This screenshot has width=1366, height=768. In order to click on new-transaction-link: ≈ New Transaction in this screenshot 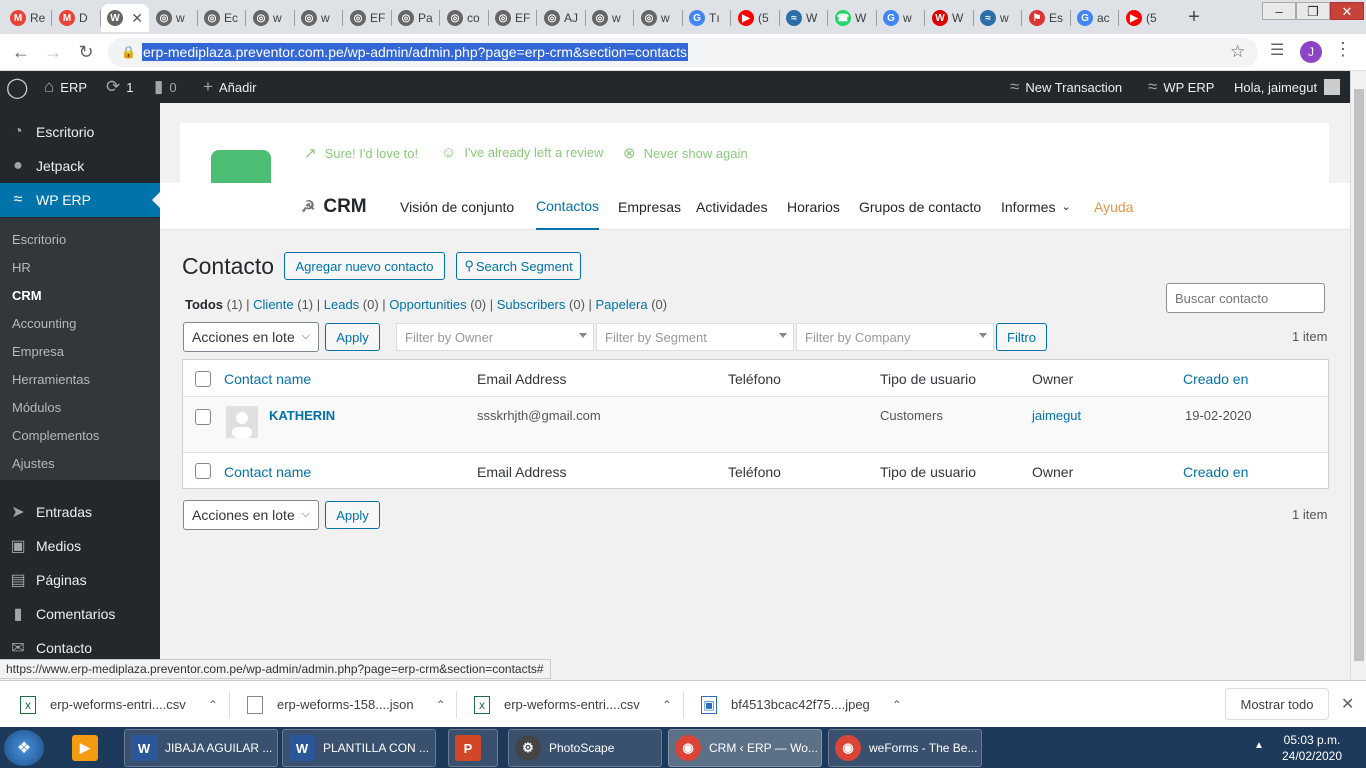, I will do `click(1066, 87)`.